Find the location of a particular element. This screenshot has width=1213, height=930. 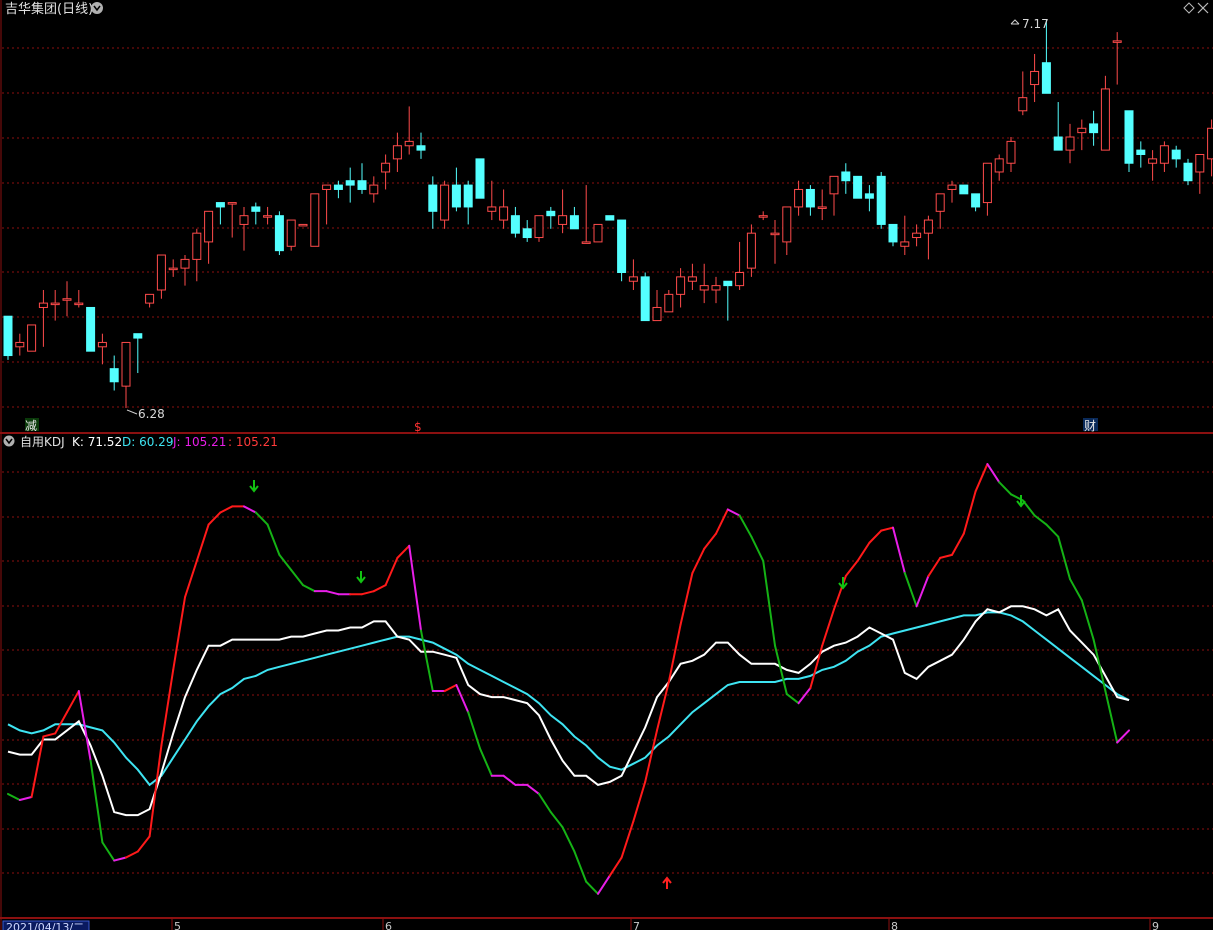

cai-marker: 财 is located at coordinates (1090, 426).